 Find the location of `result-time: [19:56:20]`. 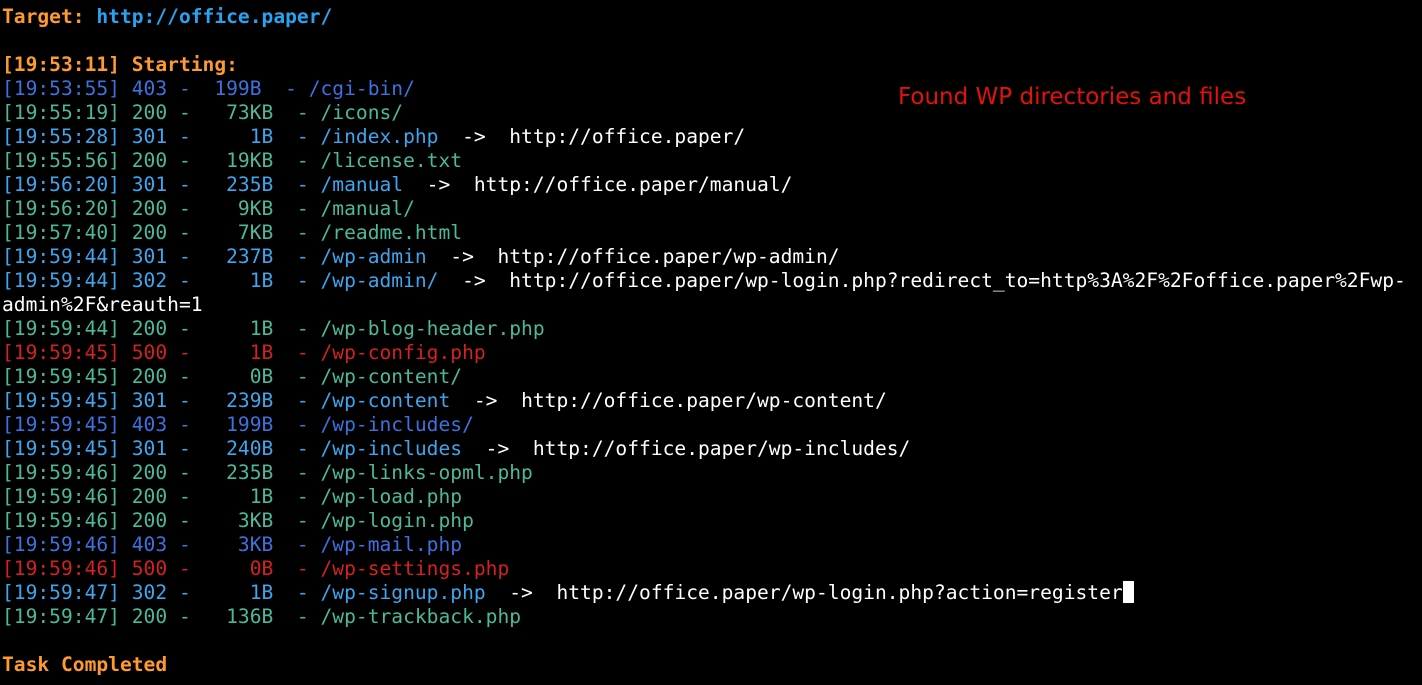

result-time: [19:56:20] is located at coordinates (61, 208).